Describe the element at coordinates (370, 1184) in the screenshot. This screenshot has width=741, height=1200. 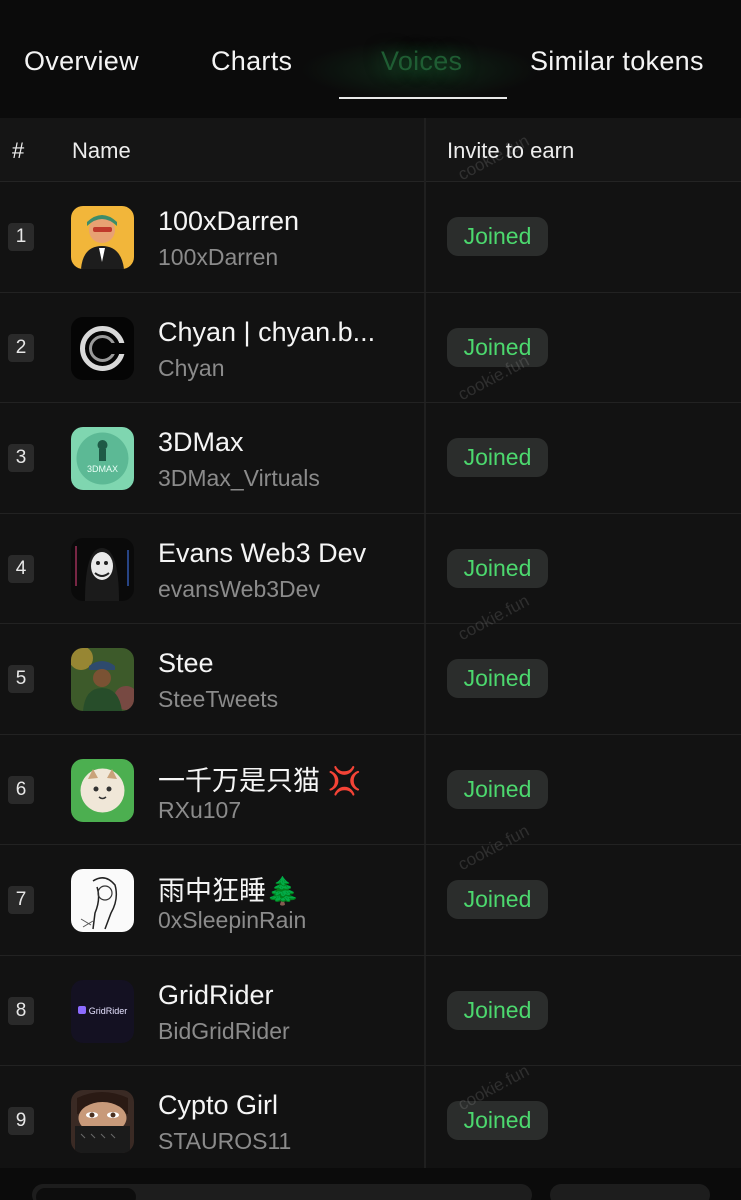
I see `bottom-controls` at that location.